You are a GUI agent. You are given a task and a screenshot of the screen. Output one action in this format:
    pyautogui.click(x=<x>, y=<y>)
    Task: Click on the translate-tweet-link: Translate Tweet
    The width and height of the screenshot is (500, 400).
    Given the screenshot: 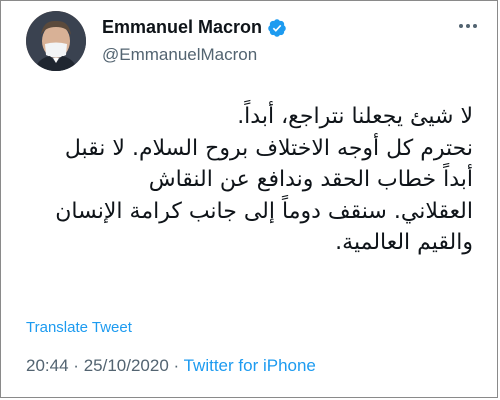 What is the action you would take?
    pyautogui.click(x=79, y=327)
    